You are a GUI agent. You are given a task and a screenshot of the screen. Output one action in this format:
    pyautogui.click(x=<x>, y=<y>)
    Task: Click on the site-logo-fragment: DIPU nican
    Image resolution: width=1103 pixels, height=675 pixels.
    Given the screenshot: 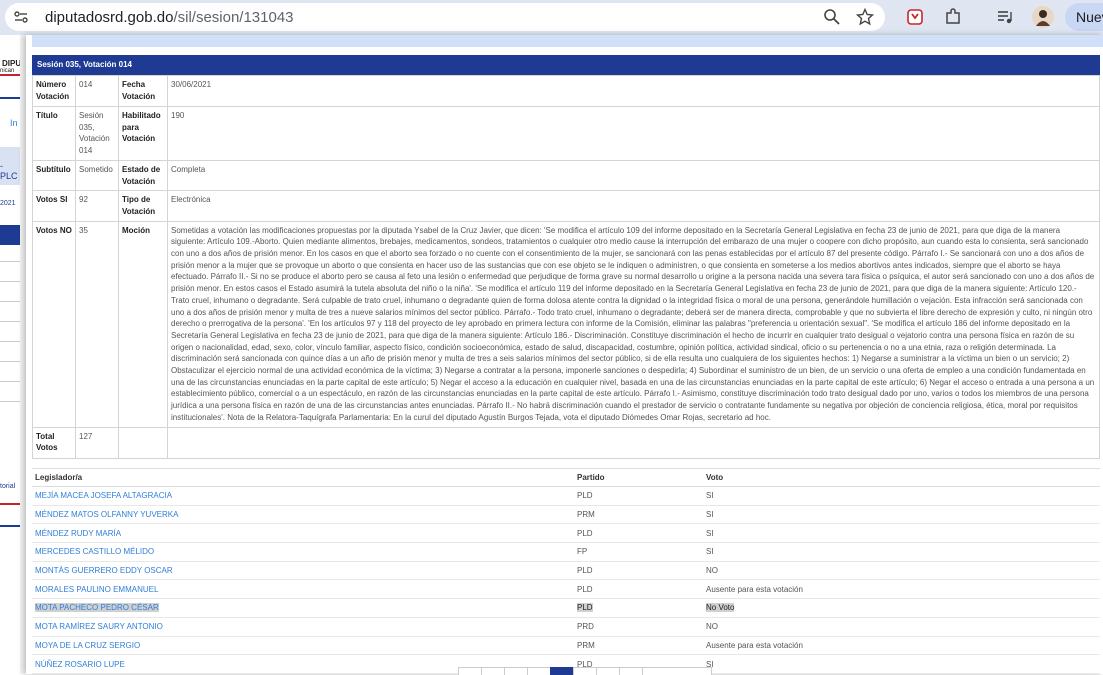 What is the action you would take?
    pyautogui.click(x=10, y=62)
    